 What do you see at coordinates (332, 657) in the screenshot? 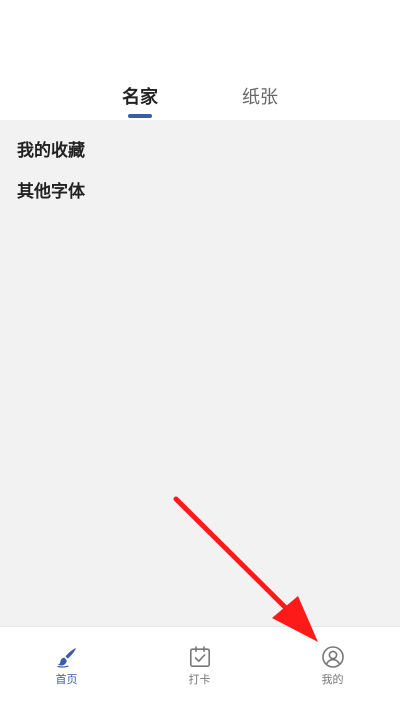
I see `user-icon` at bounding box center [332, 657].